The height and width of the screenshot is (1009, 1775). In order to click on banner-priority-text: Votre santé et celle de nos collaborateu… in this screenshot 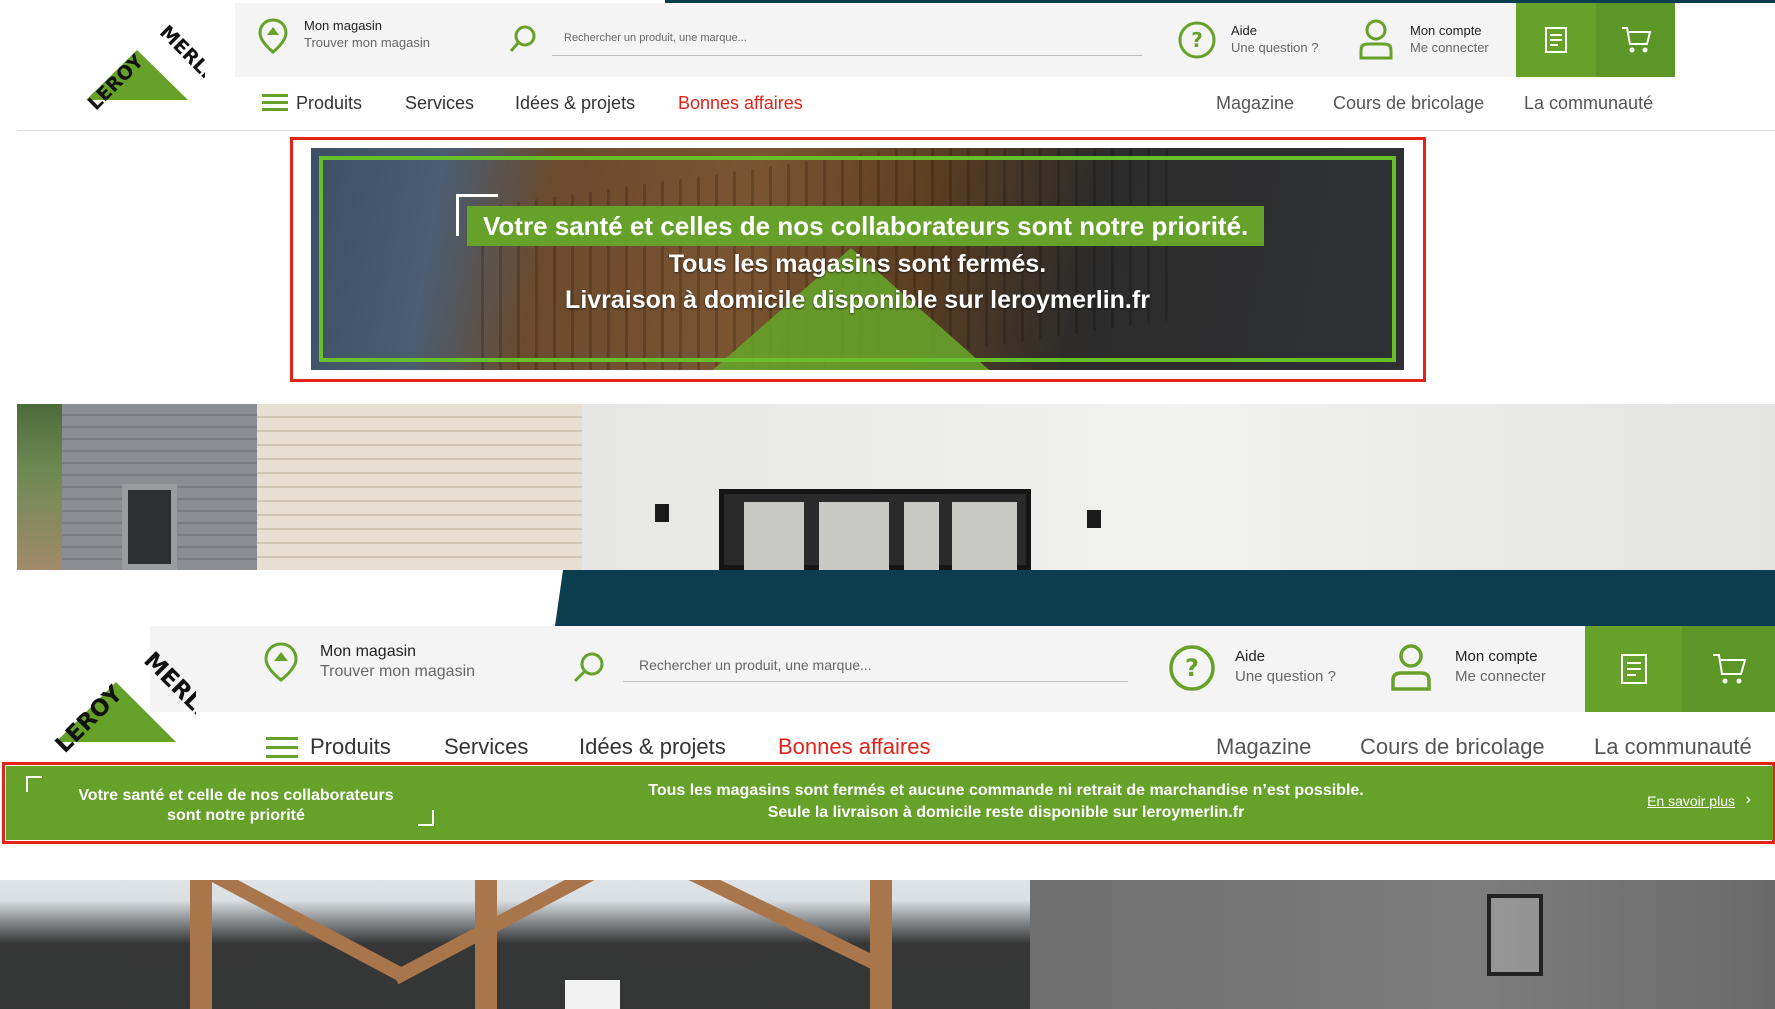, I will do `click(236, 806)`.